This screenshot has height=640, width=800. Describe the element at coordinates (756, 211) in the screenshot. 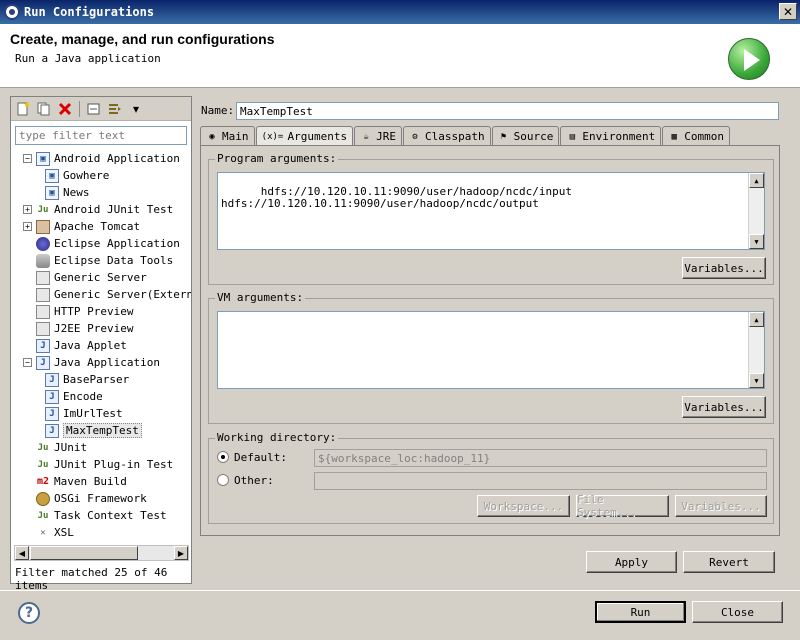

I see `program-arguments-scrollbar: ▲ ▼` at that location.